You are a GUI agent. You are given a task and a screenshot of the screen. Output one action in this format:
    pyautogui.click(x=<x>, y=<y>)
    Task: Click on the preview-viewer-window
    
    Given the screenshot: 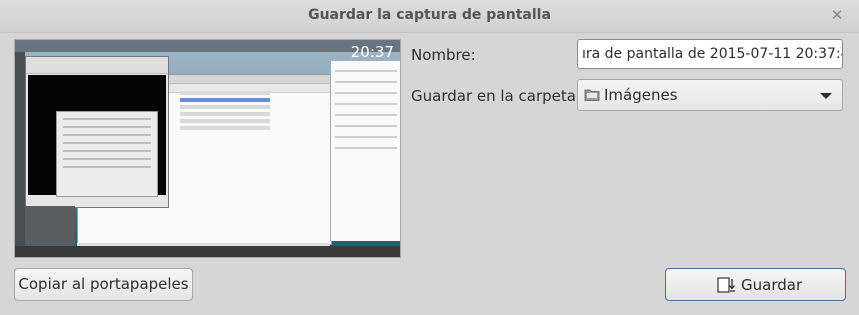 What is the action you would take?
    pyautogui.click(x=97, y=132)
    